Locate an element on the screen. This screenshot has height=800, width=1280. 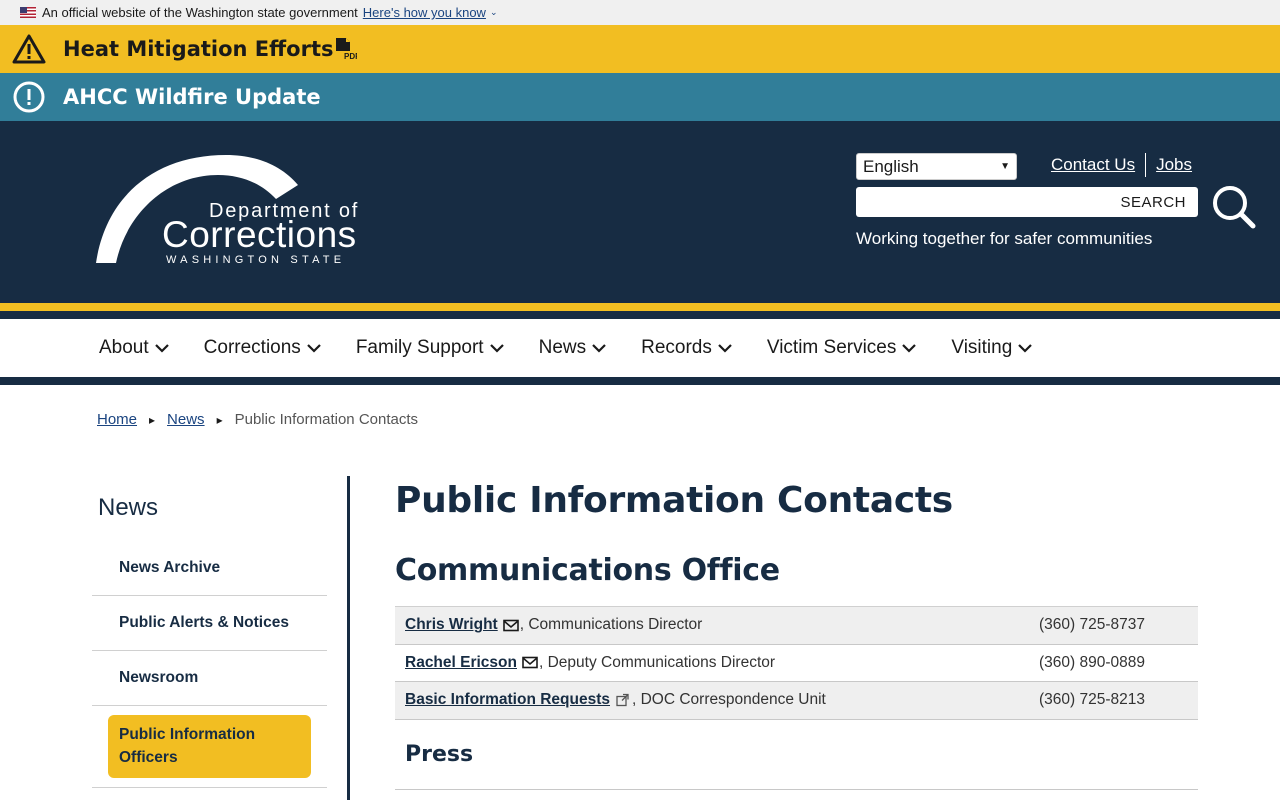
contact-us-link: Contact Us is located at coordinates (1093, 165).